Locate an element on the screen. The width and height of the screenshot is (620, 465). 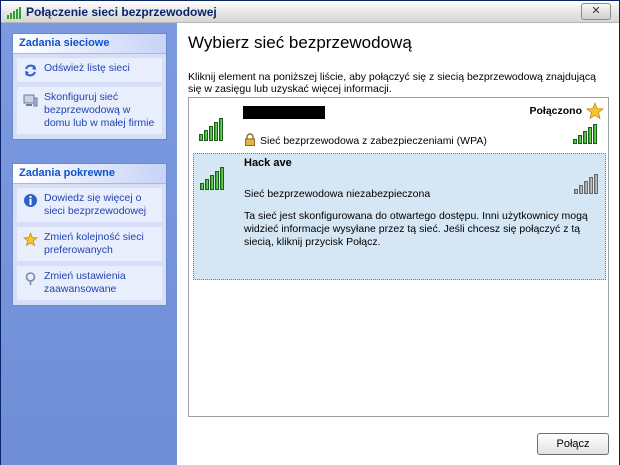
network-security-type: Sieć bezprzewodowa niezabezpieczona is located at coordinates (337, 194).